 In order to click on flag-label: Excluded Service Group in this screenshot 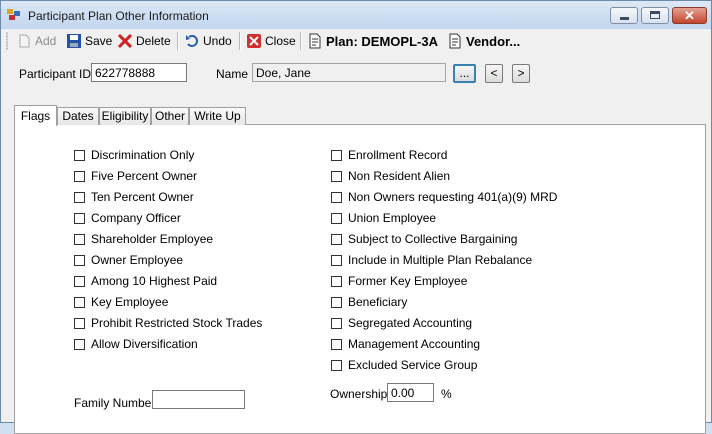, I will do `click(413, 365)`.